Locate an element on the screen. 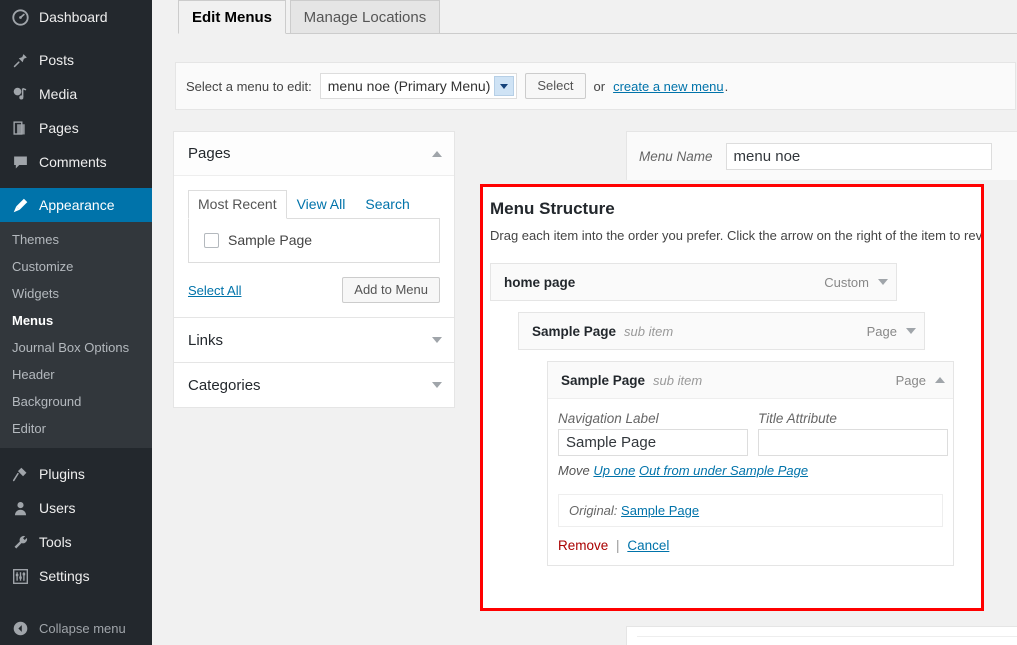 The width and height of the screenshot is (1017, 645). sidebar-subitem-label: Menus is located at coordinates (33, 320).